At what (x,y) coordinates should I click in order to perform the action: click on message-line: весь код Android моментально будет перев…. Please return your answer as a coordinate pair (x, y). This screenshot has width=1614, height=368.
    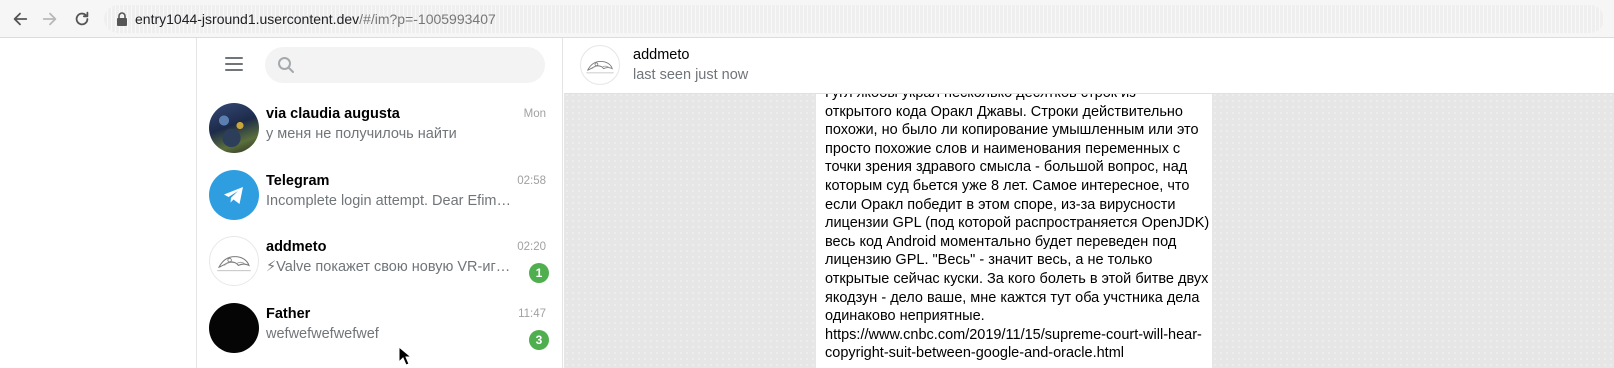
    Looking at the image, I should click on (1001, 241).